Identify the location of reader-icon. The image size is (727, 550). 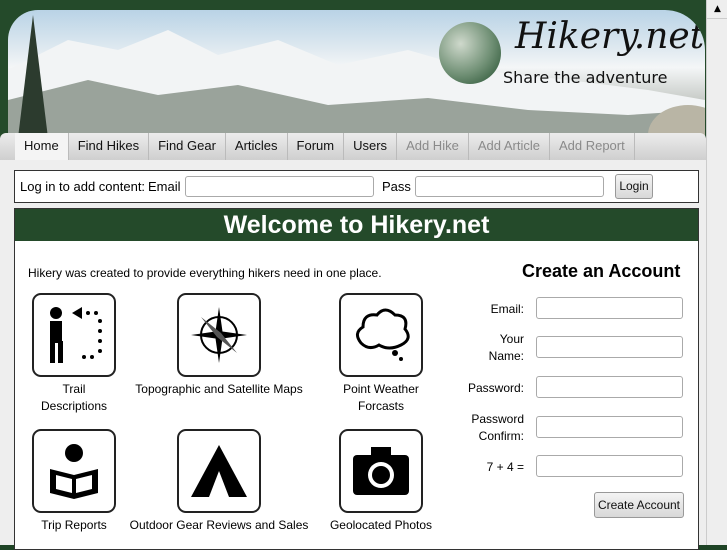
(74, 471).